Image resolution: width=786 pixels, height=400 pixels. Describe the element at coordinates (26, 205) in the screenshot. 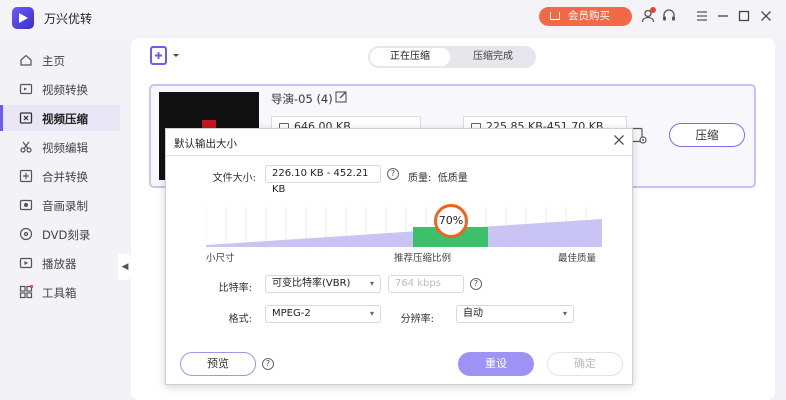

I see `record-icon` at that location.